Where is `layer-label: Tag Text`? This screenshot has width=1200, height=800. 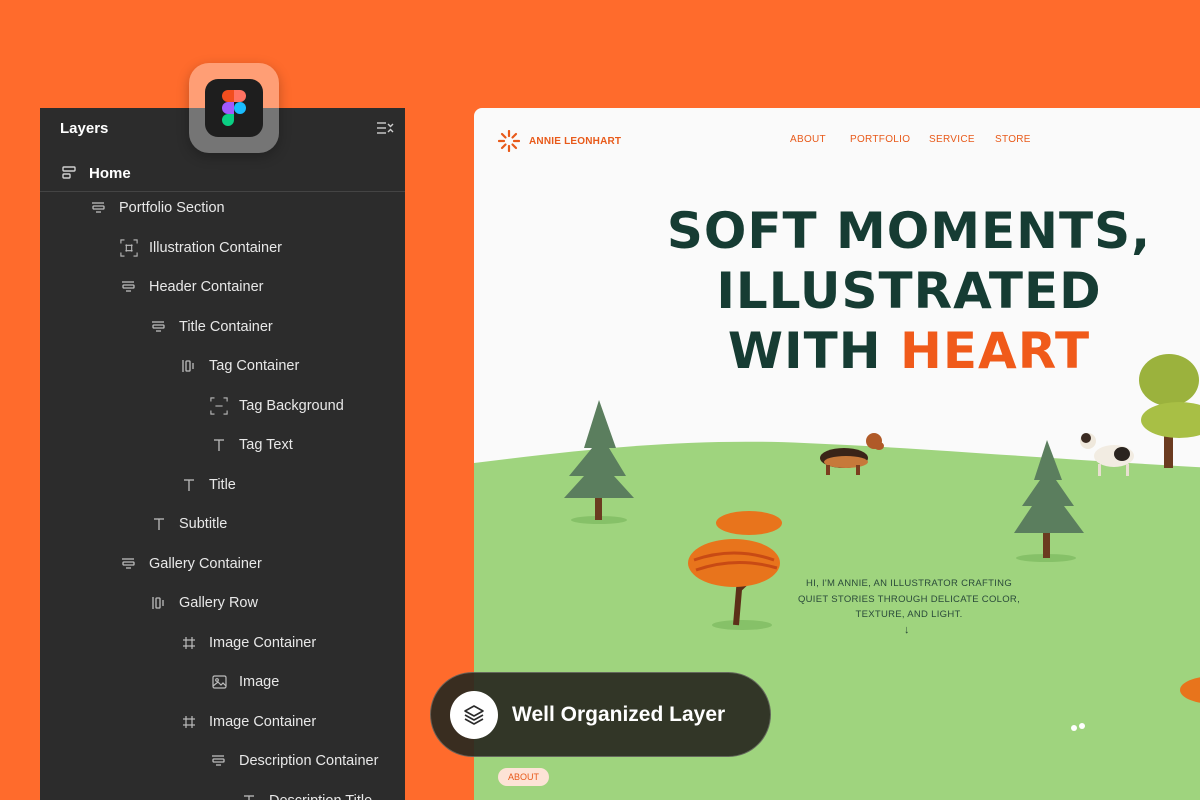 layer-label: Tag Text is located at coordinates (266, 445).